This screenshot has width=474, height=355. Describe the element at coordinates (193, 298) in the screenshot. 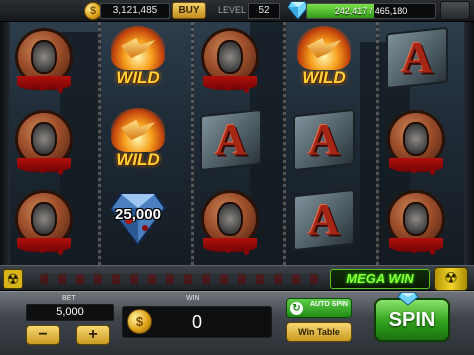

I see `win-label: WIN` at that location.